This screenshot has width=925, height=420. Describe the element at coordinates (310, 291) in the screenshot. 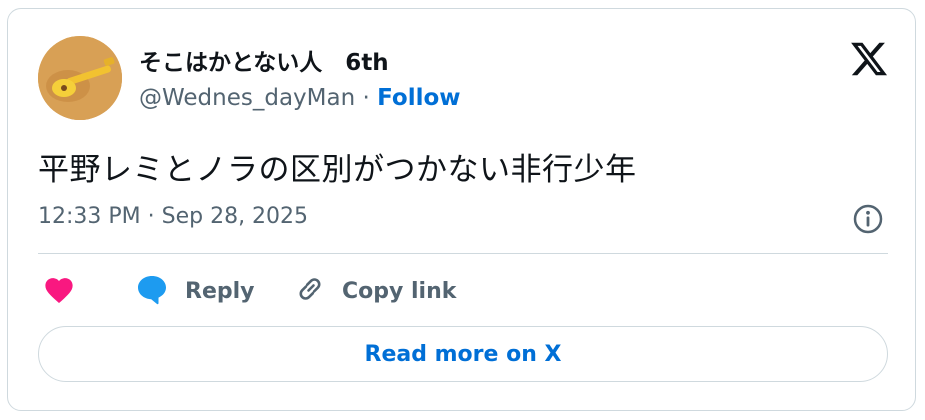

I see `link-icon` at that location.